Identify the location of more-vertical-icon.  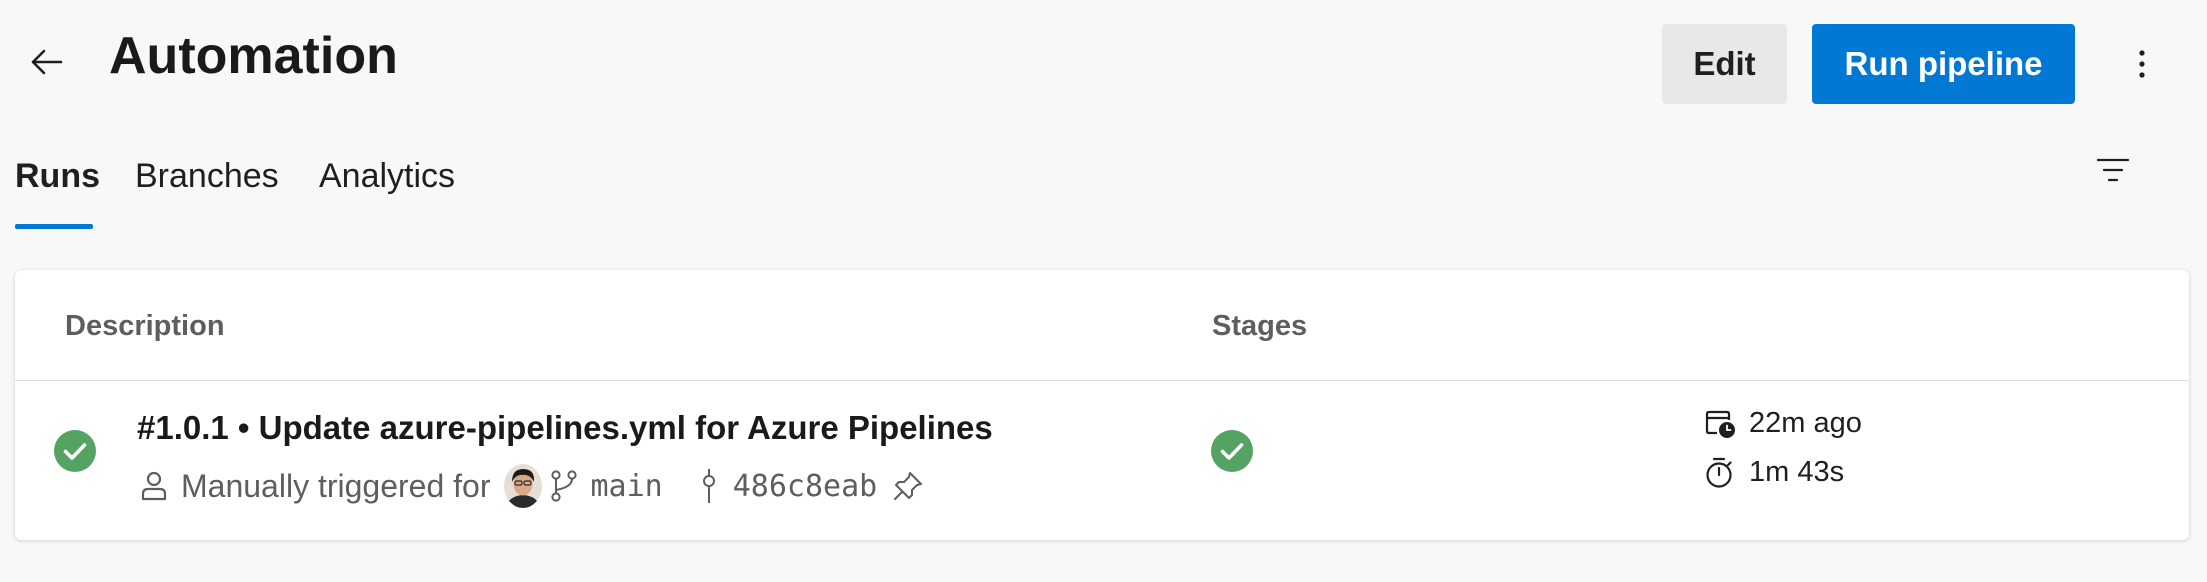
(2142, 64).